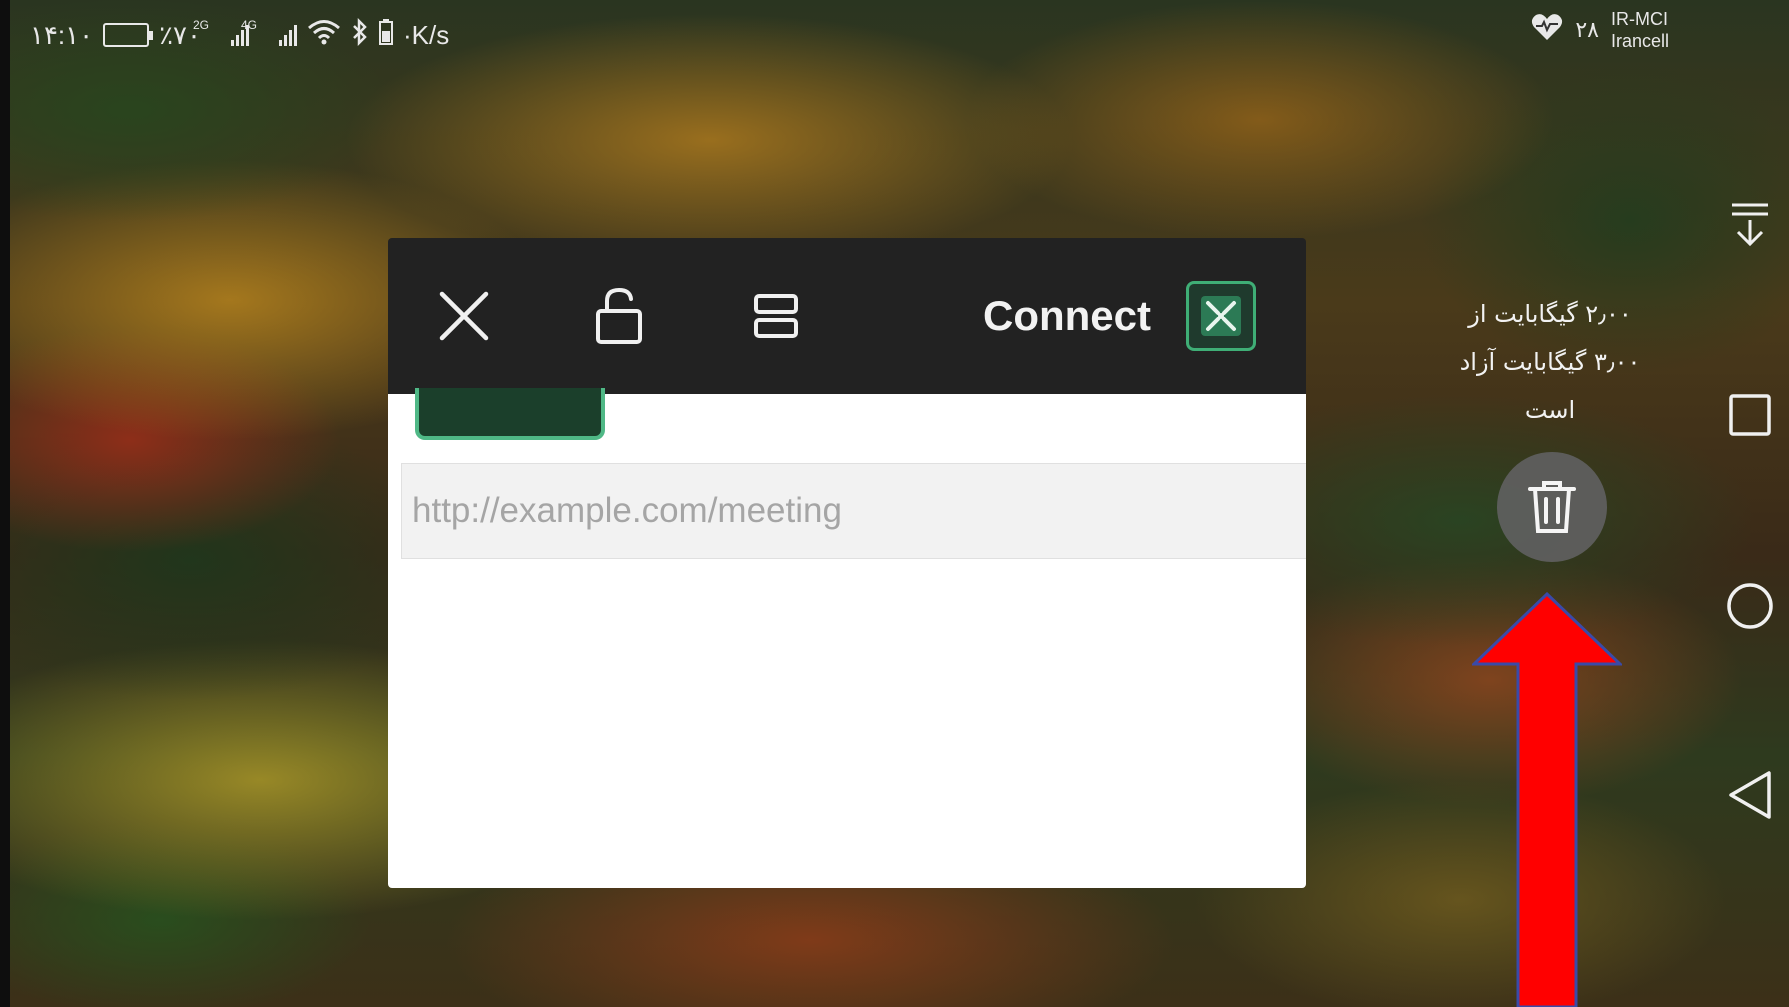 The width and height of the screenshot is (1789, 1007). I want to click on collapse-nav-button, so click(1749, 225).